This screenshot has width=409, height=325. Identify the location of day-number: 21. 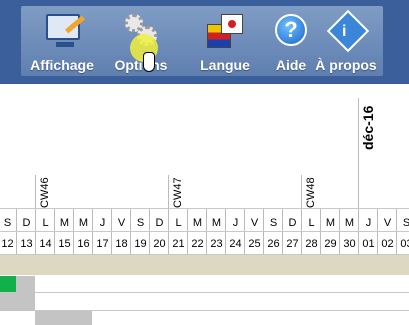
(178, 244).